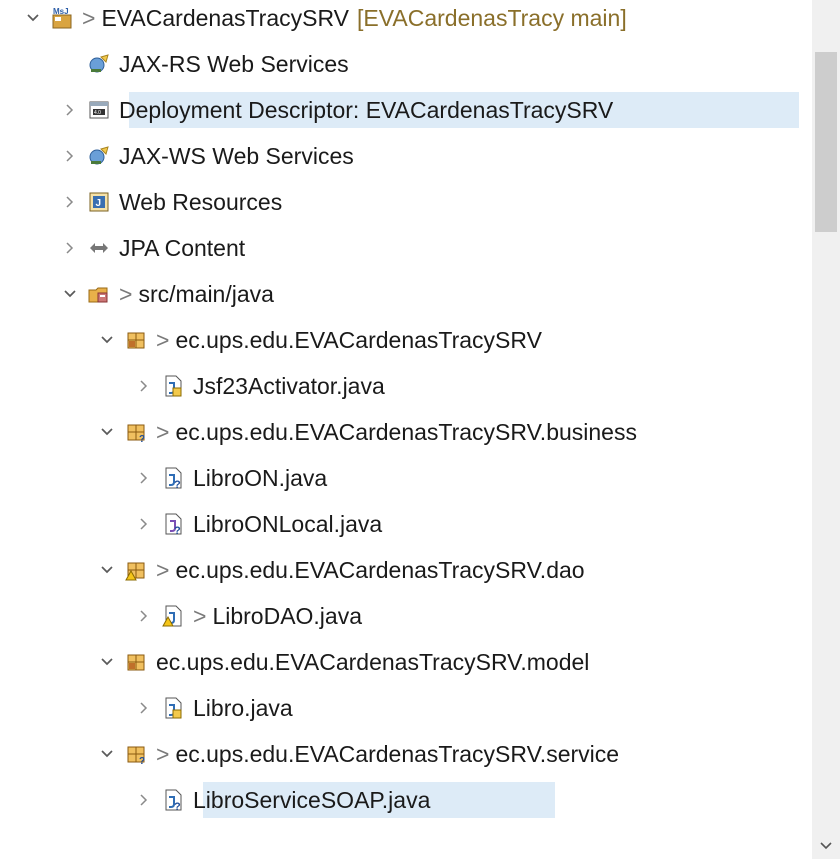 The width and height of the screenshot is (840, 859). What do you see at coordinates (136, 570) in the screenshot?
I see `package-warning-icon` at bounding box center [136, 570].